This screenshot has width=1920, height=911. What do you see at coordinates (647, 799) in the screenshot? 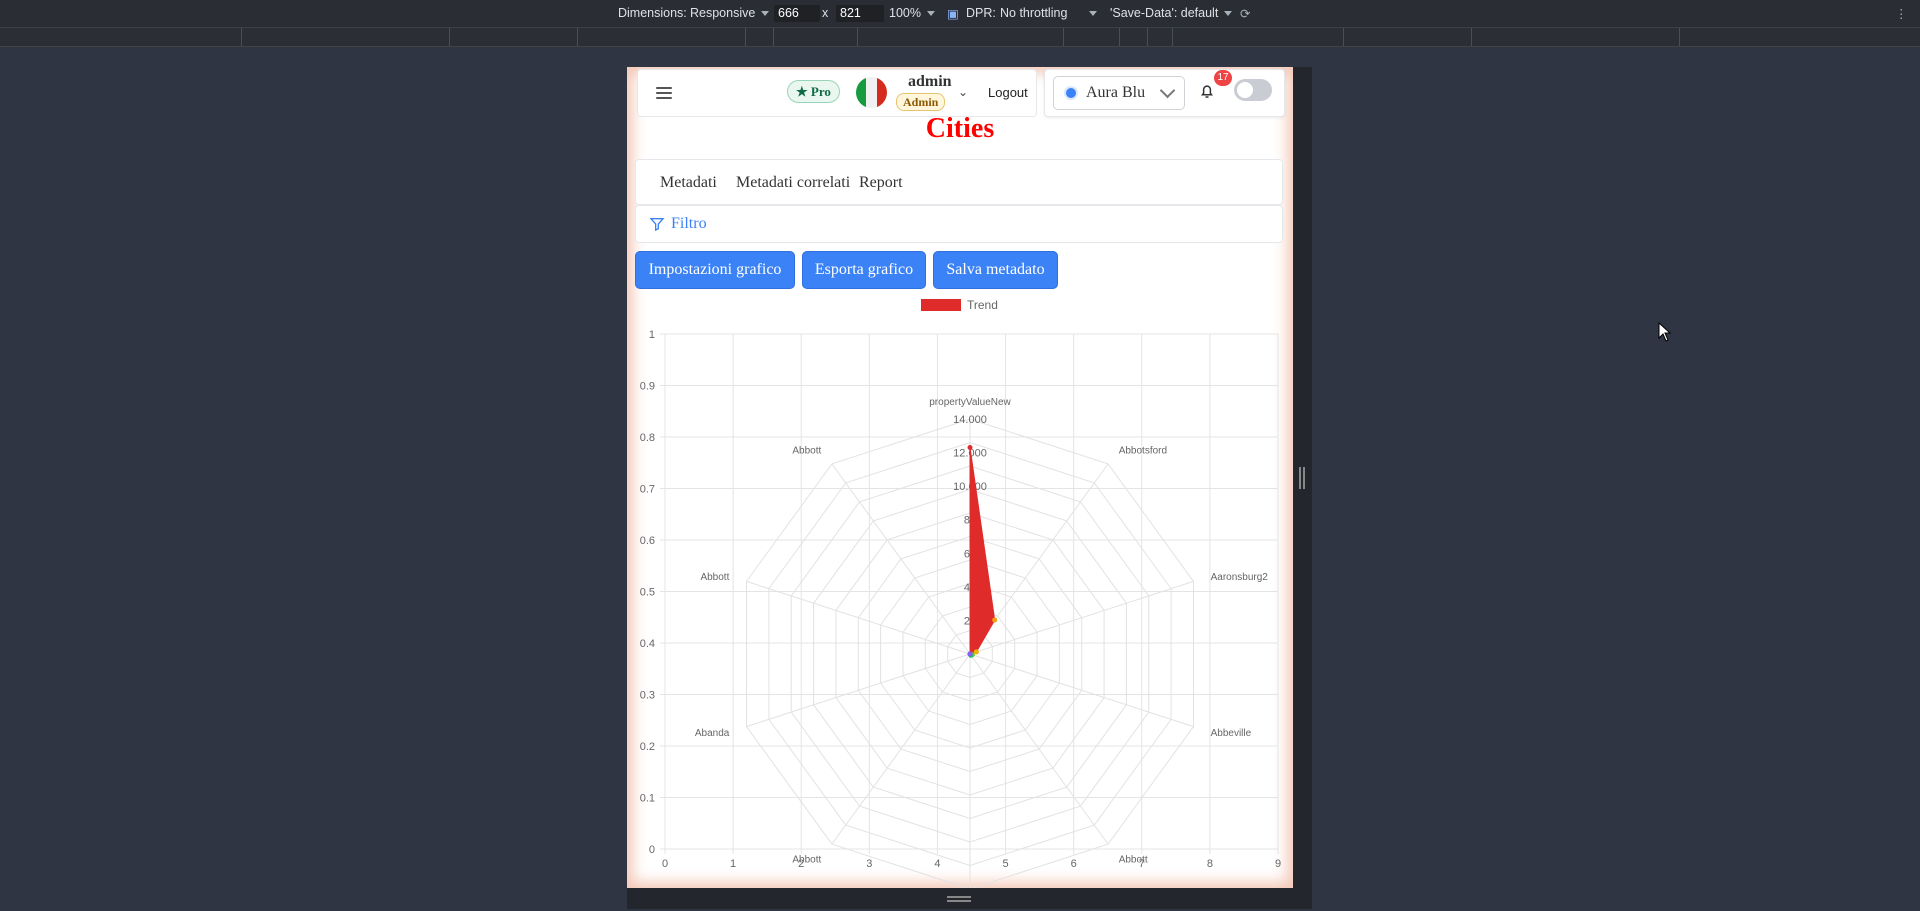
I see `y-tick-label: 0.1` at bounding box center [647, 799].